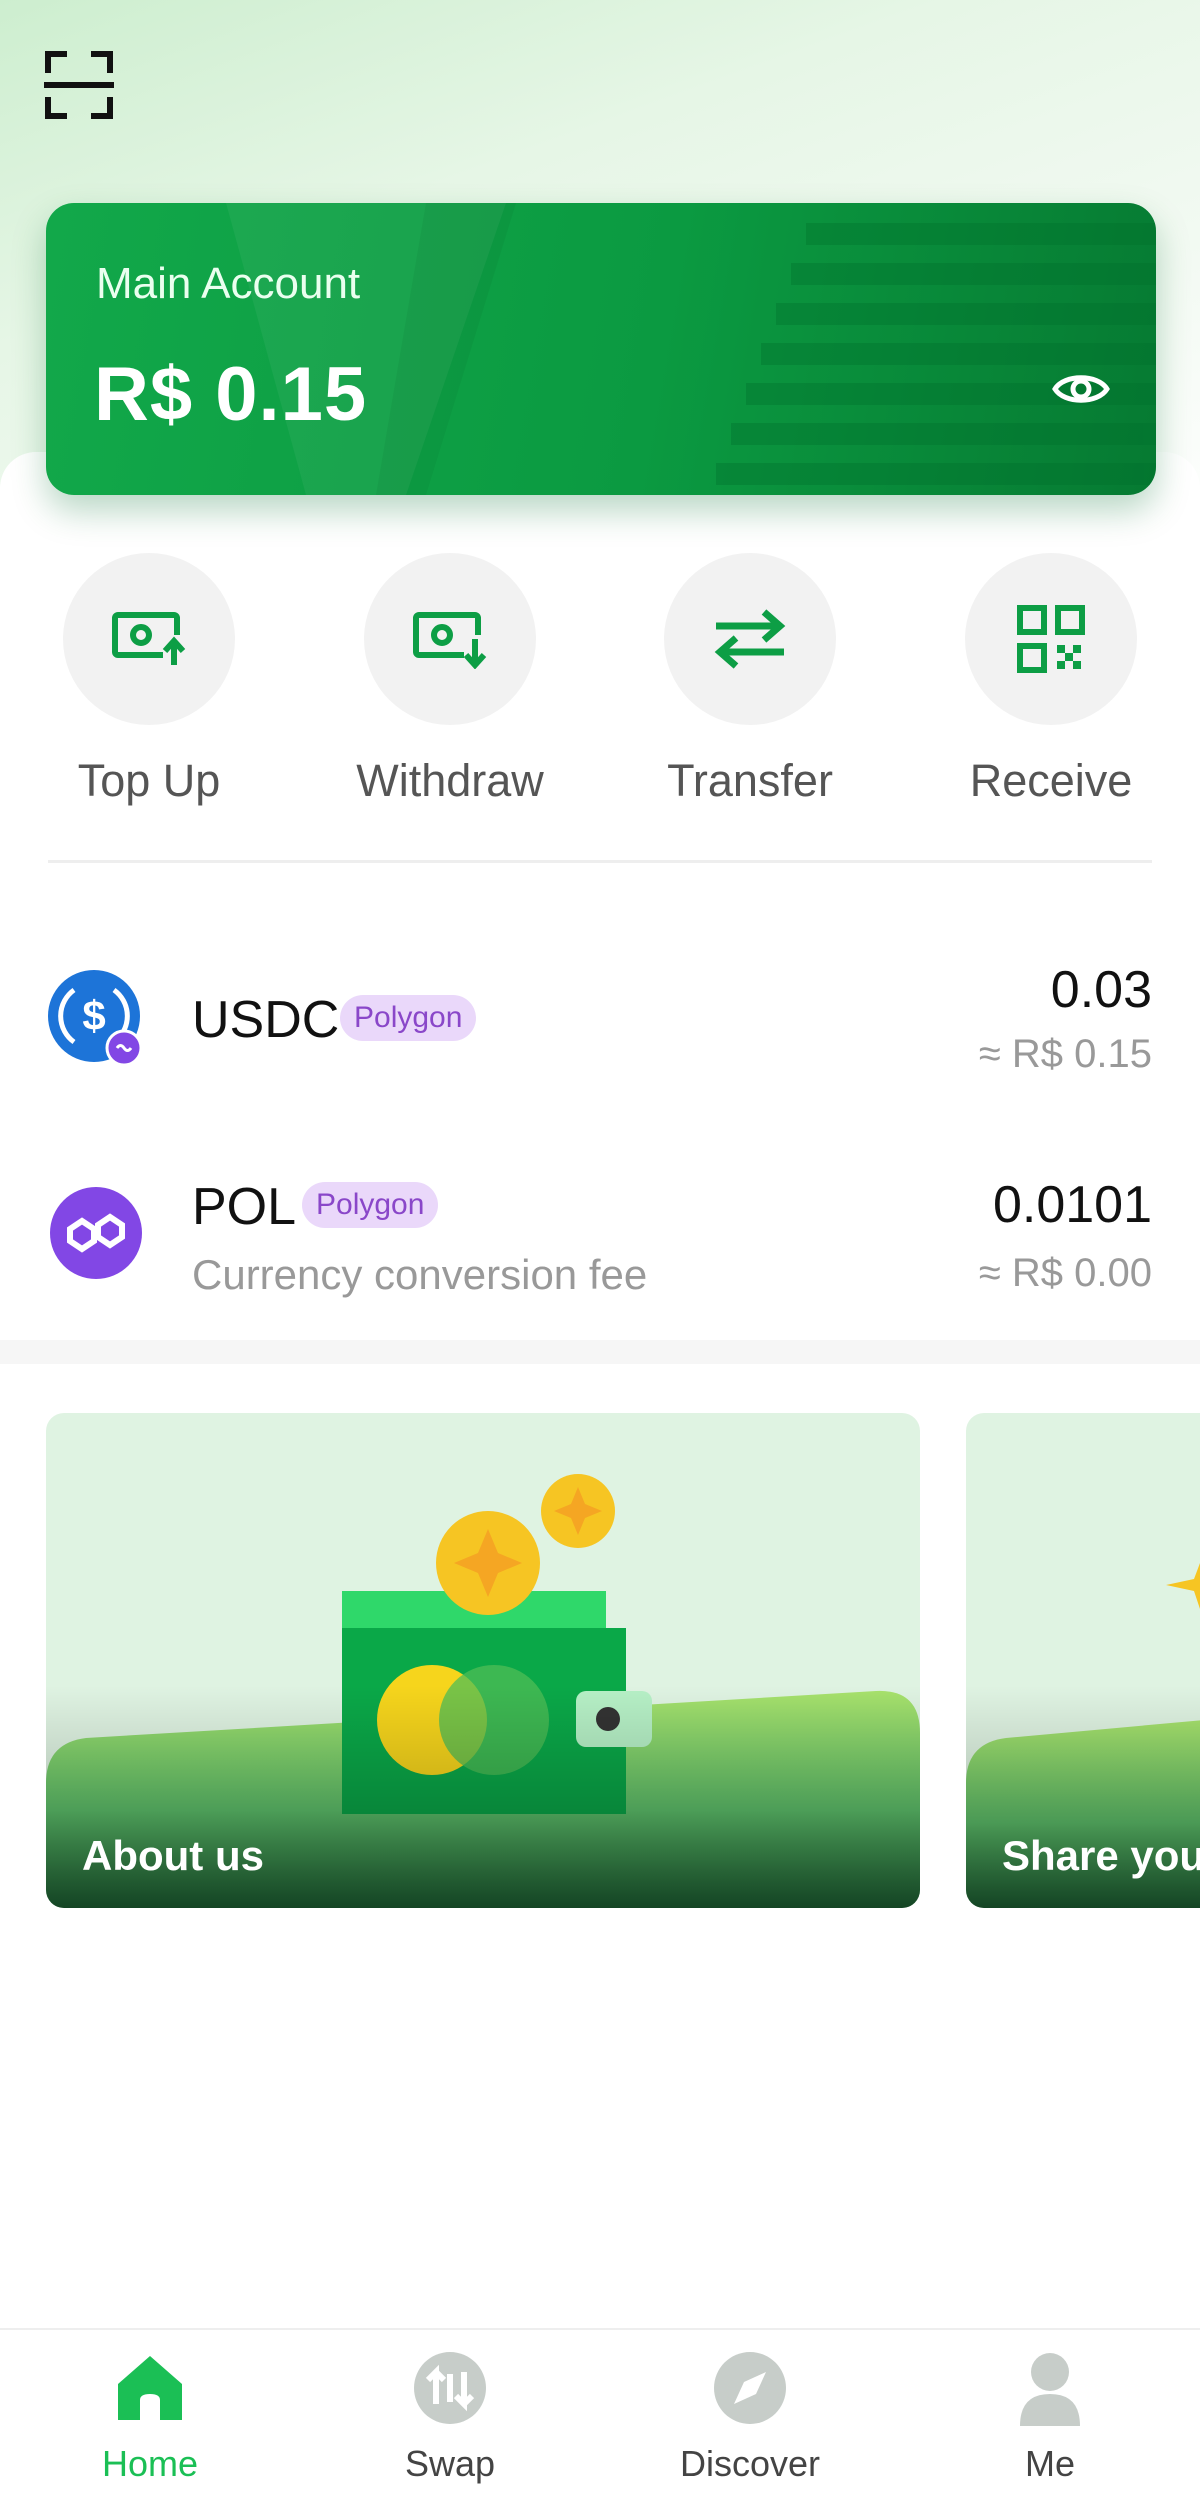 This screenshot has height=2507, width=1200. I want to click on usdc-logo-icon: $, so click(95, 1018).